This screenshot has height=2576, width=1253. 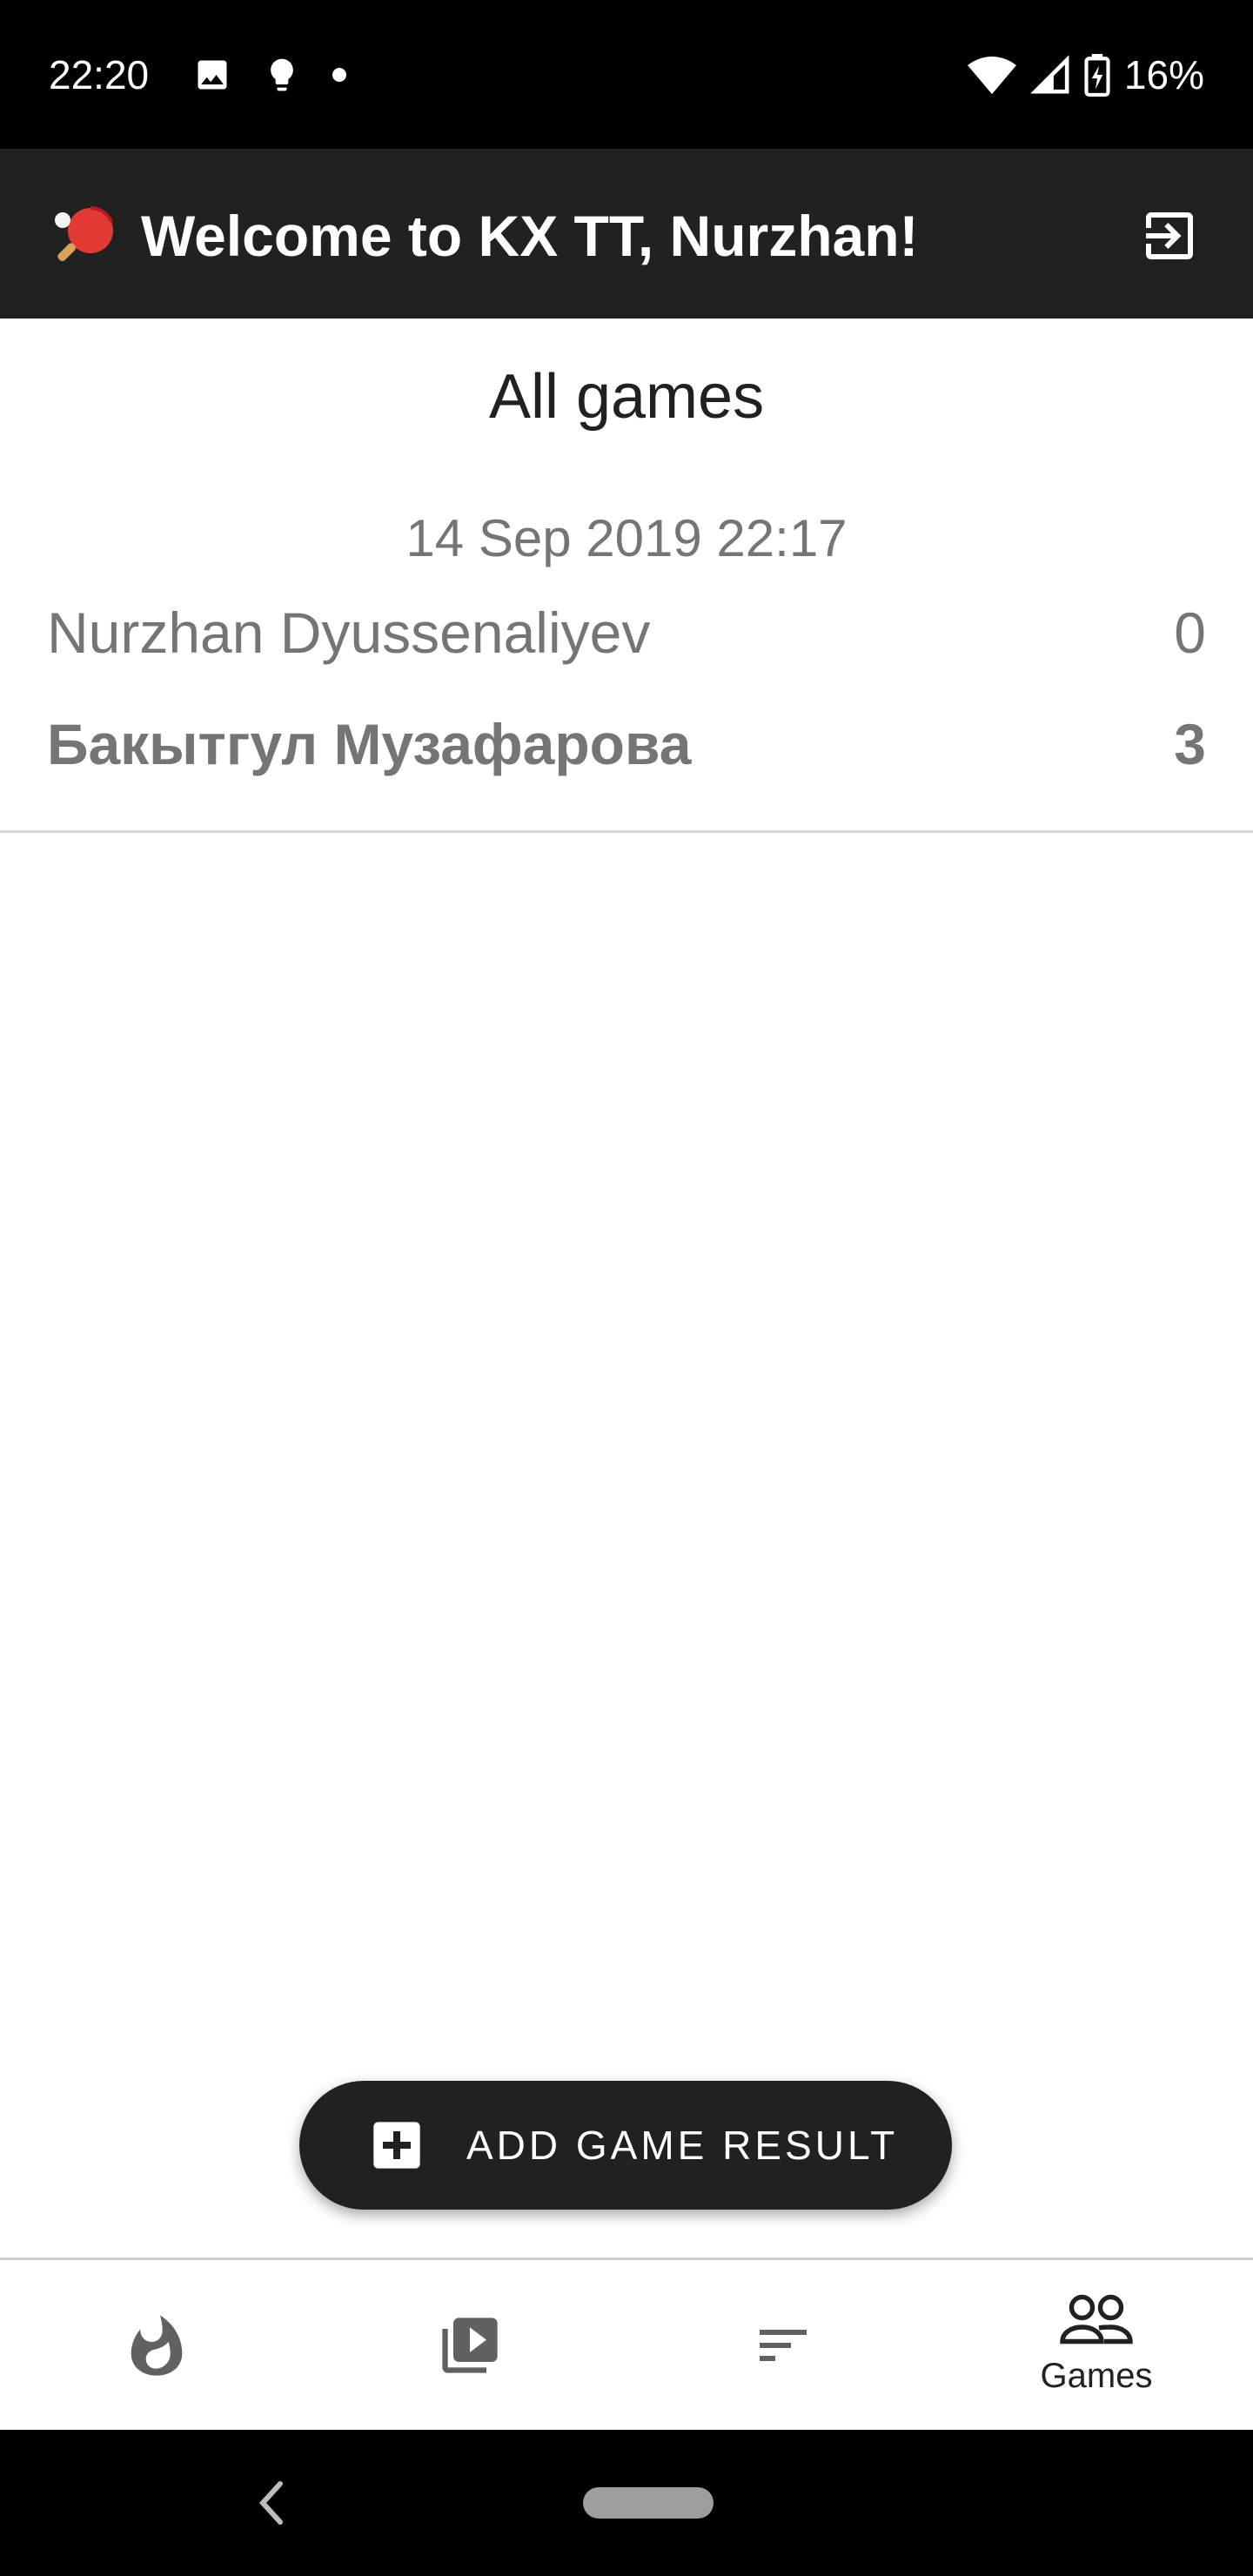 I want to click on nav-item-videos, so click(x=470, y=2345).